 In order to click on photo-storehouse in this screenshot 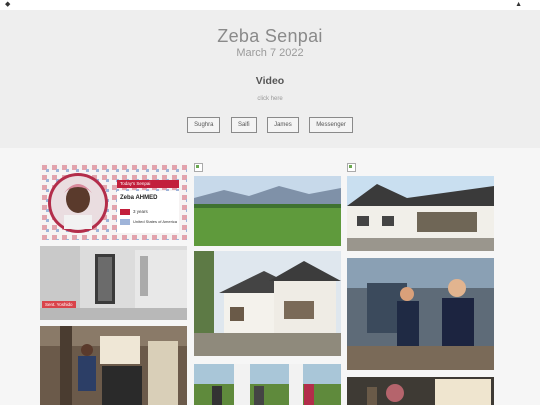, I will do `click(420, 213)`.